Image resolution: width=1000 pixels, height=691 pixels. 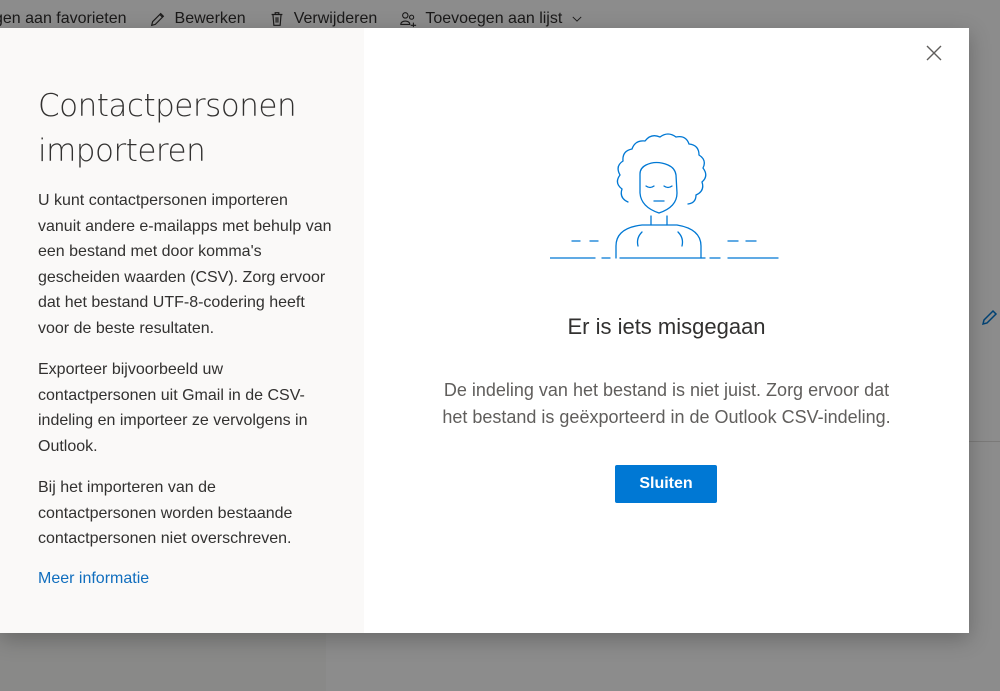 What do you see at coordinates (666, 326) in the screenshot?
I see `error-title: Er is iets misgegaan` at bounding box center [666, 326].